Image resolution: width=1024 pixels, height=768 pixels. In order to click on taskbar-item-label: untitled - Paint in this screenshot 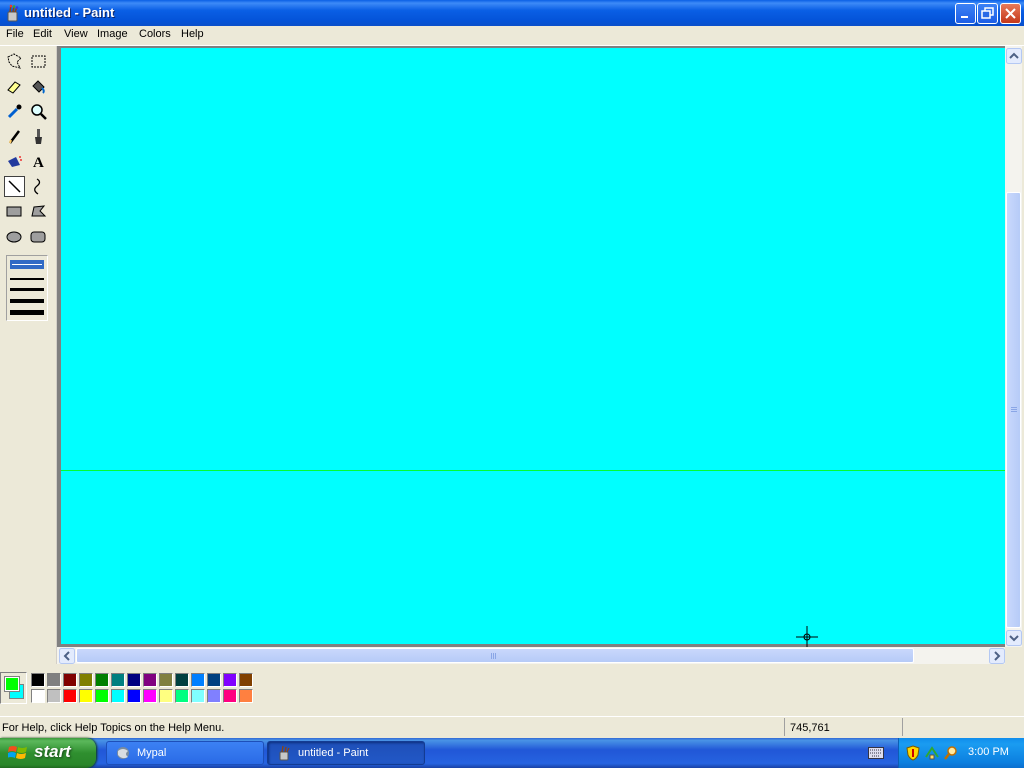, I will do `click(333, 753)`.